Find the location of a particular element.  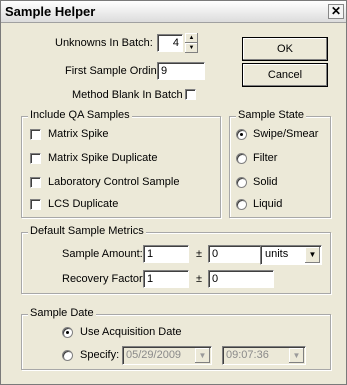

units-dropdown: units ▼ is located at coordinates (291, 255).